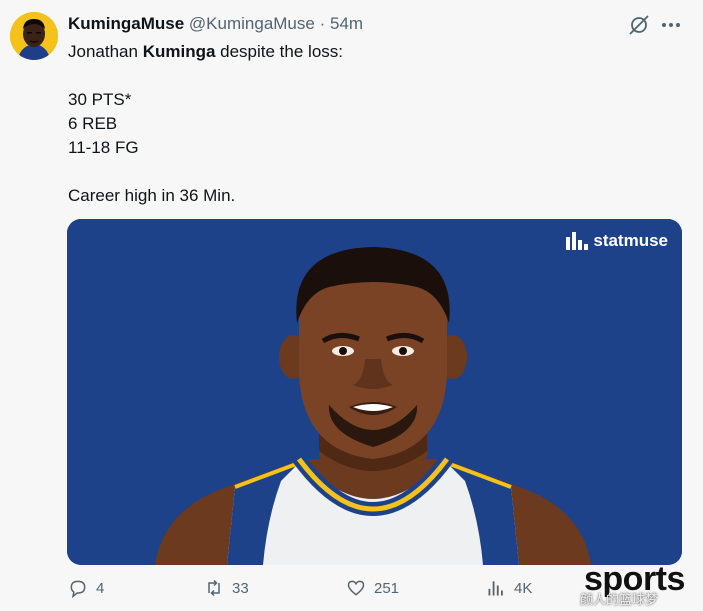 The height and width of the screenshot is (611, 703). Describe the element at coordinates (619, 599) in the screenshot. I see `watermark-subtitle: 颜人的篮球梦` at that location.